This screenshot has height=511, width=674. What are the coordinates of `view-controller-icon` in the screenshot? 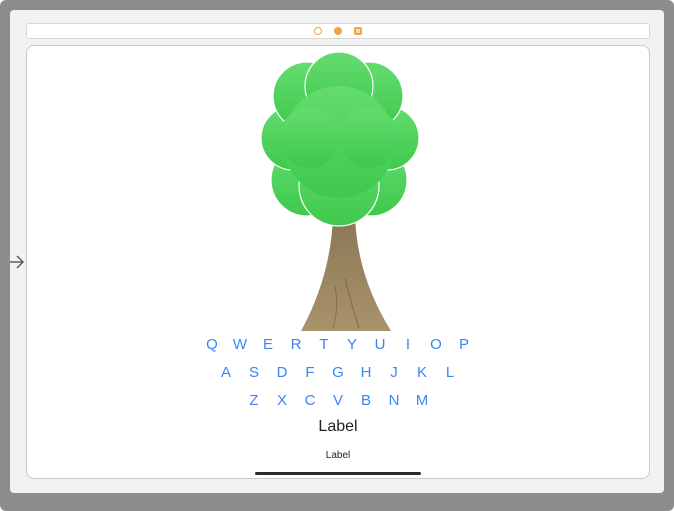 It's located at (318, 31).